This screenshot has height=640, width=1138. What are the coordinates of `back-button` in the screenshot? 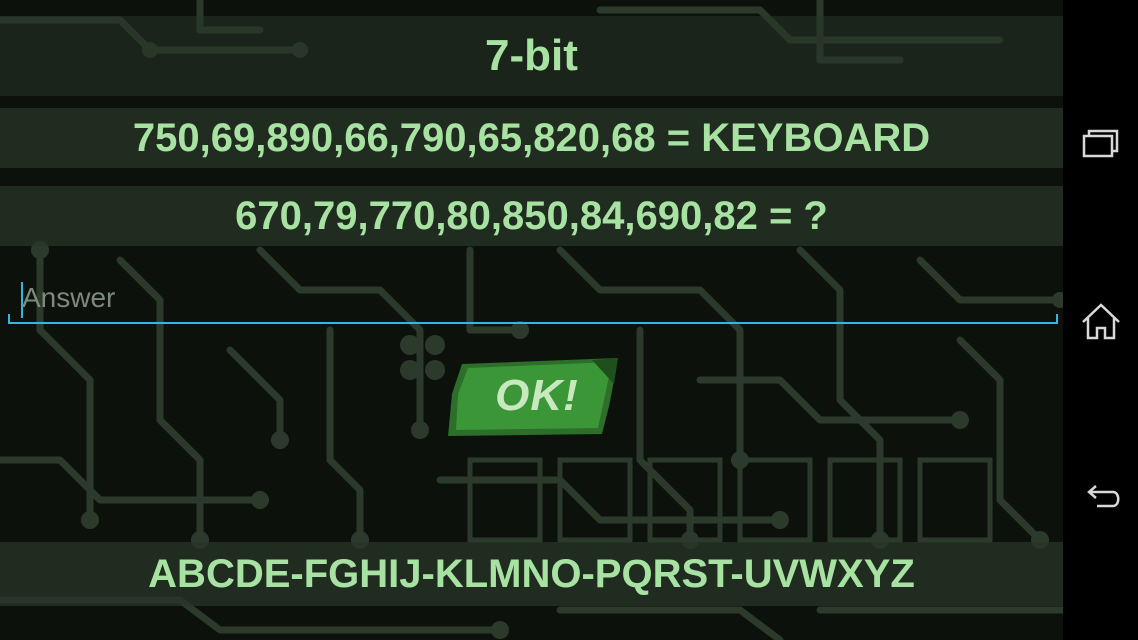 It's located at (1101, 498).